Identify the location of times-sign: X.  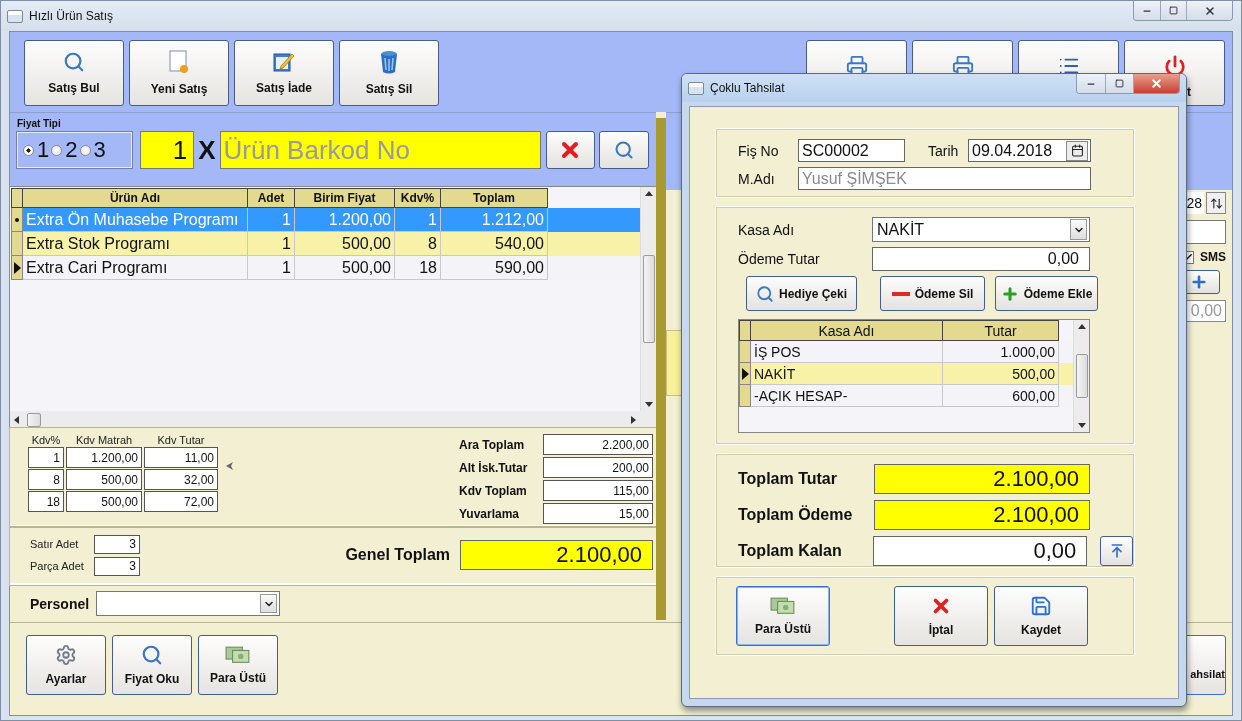
(207, 150).